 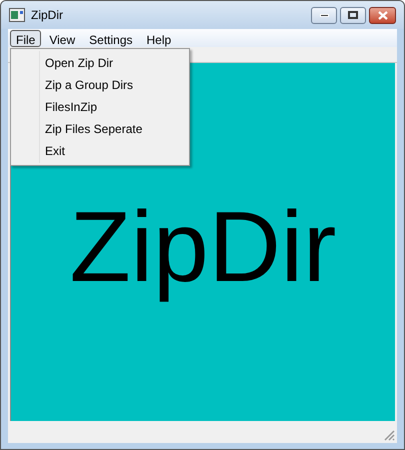 What do you see at coordinates (100, 129) in the screenshot?
I see `menu-option: Zip Files Seperate` at bounding box center [100, 129].